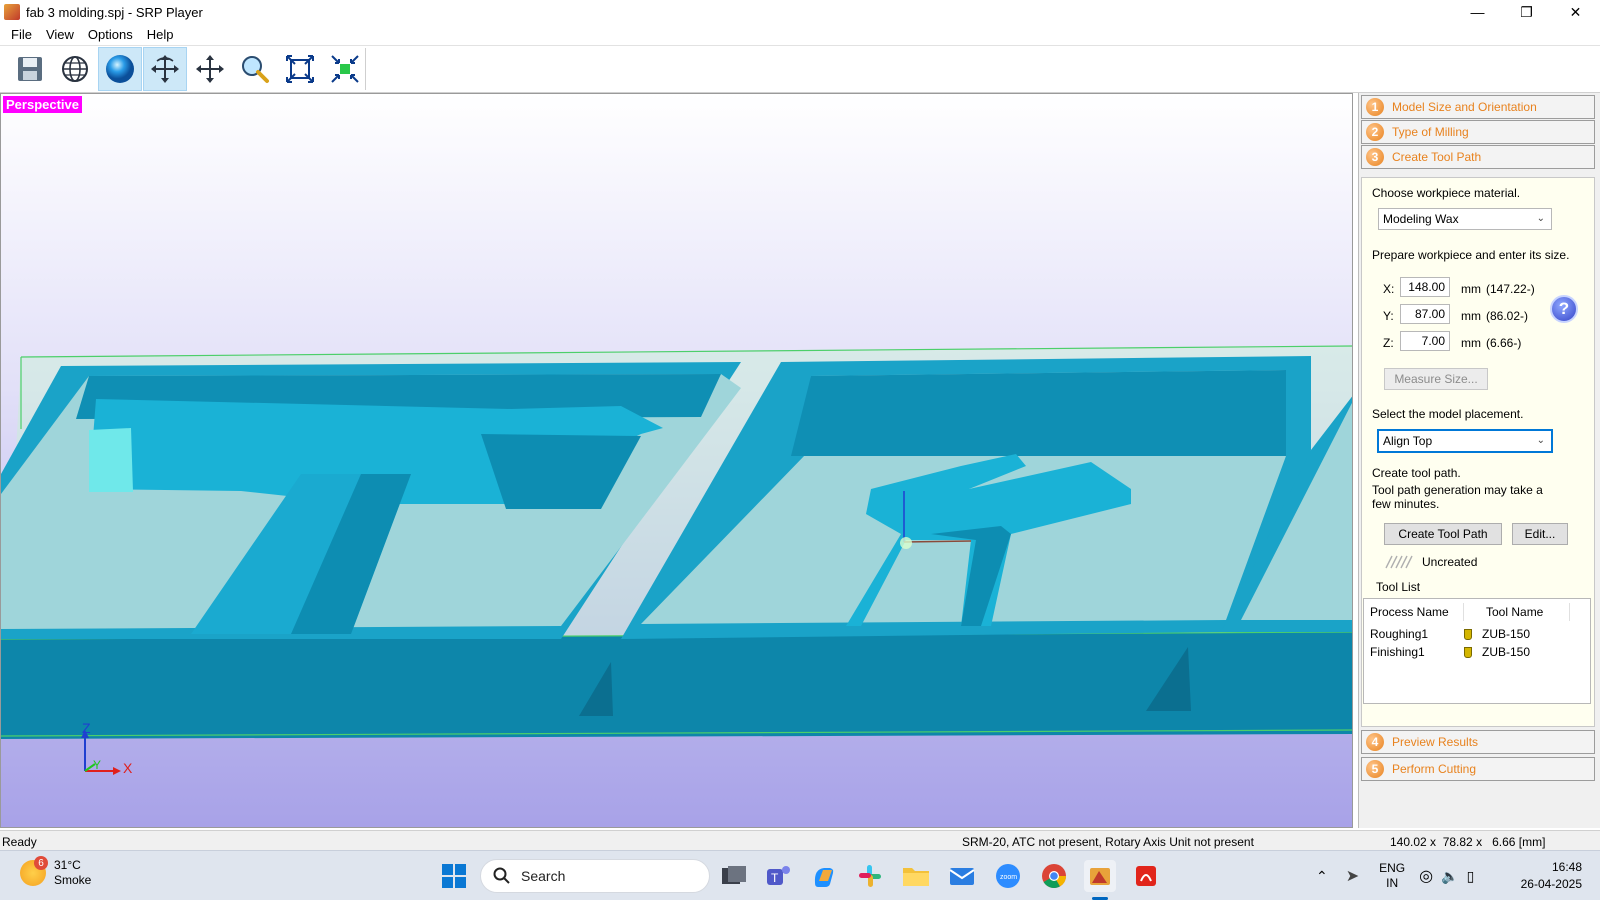 The width and height of the screenshot is (1600, 900). I want to click on tool-list-label: Tool List, so click(1398, 587).